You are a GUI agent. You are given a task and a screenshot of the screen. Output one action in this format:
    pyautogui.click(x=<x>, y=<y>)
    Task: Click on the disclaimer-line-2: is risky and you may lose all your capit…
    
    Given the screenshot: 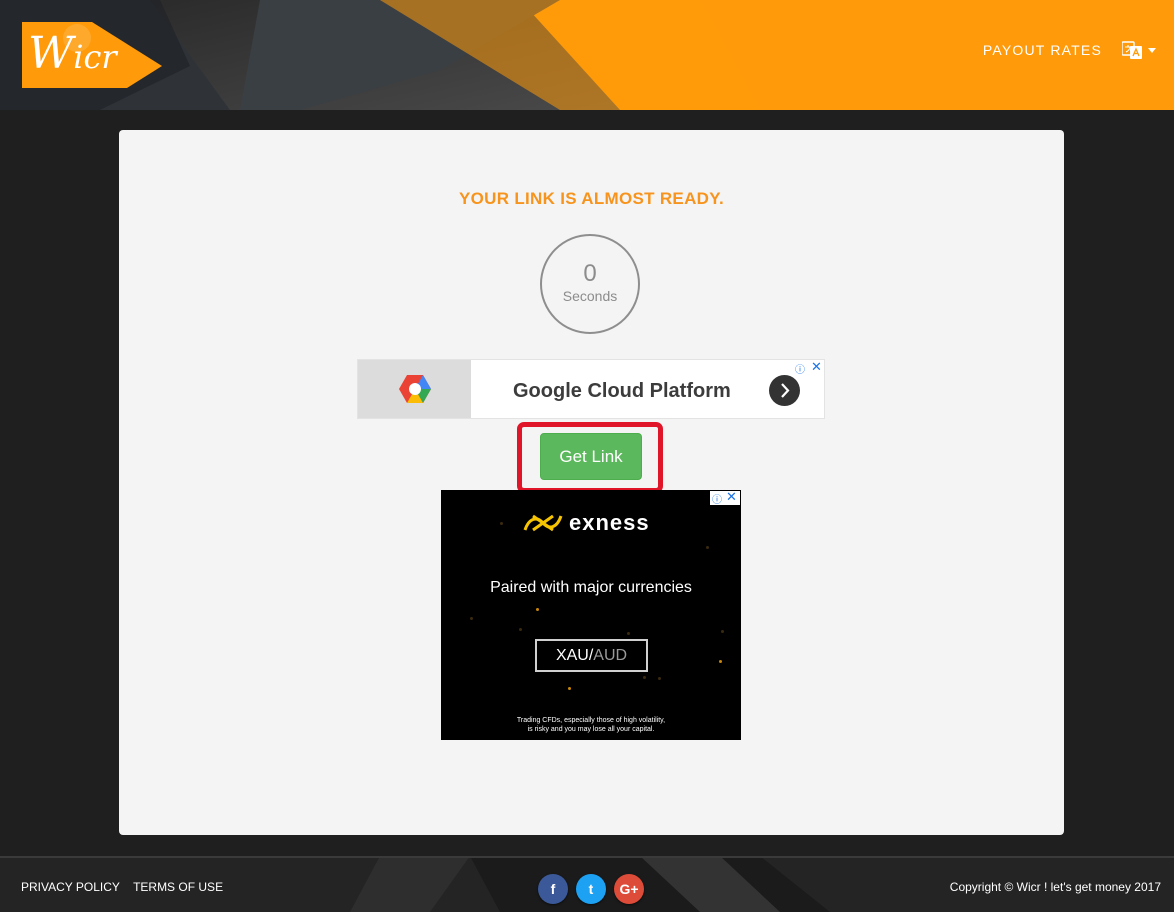 What is the action you would take?
    pyautogui.click(x=591, y=729)
    